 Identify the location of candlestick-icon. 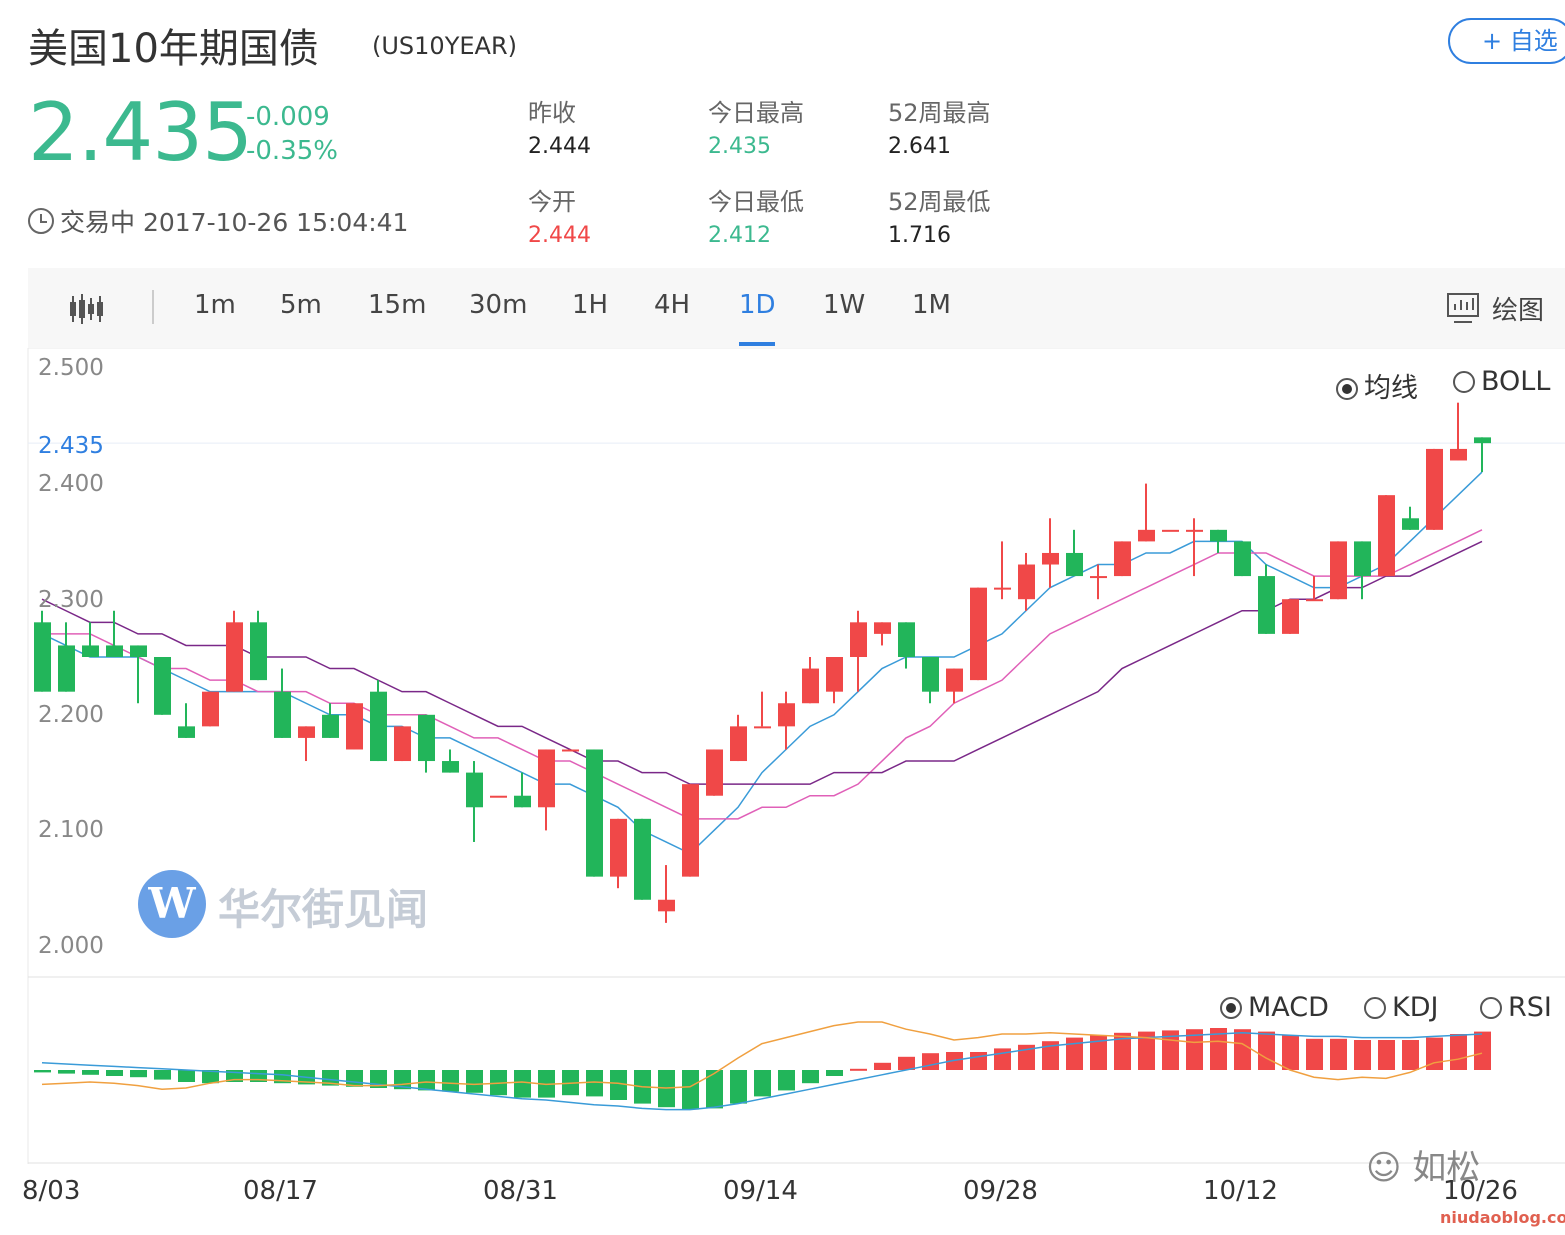
(86, 309).